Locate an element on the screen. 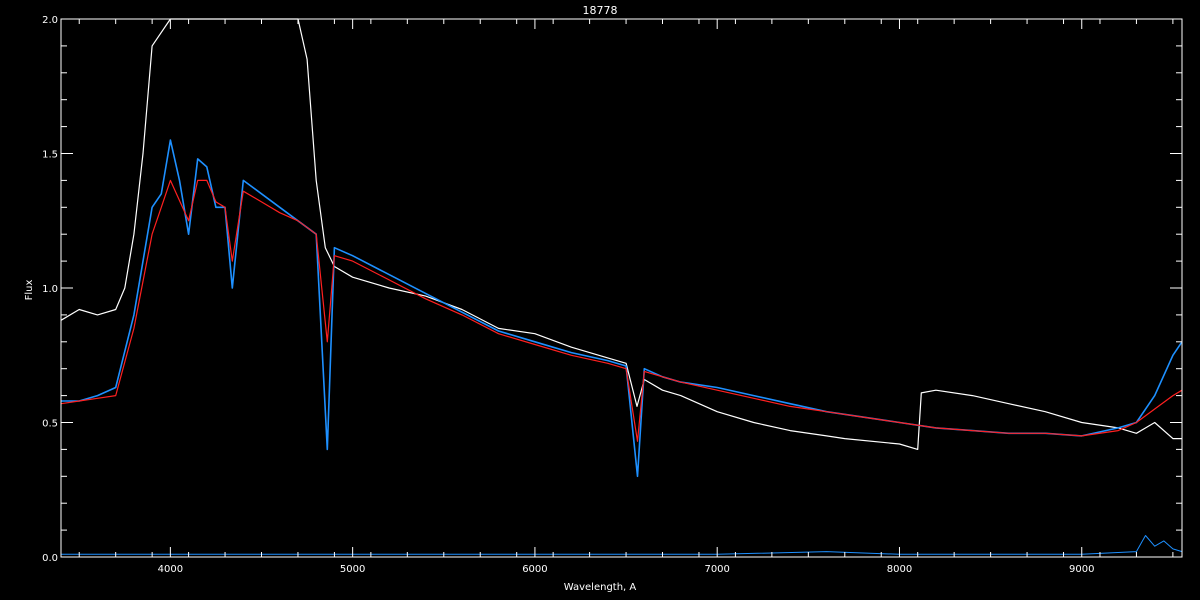 This screenshot has height=600, width=1200. x-tick-label: 9000 is located at coordinates (1081, 569).